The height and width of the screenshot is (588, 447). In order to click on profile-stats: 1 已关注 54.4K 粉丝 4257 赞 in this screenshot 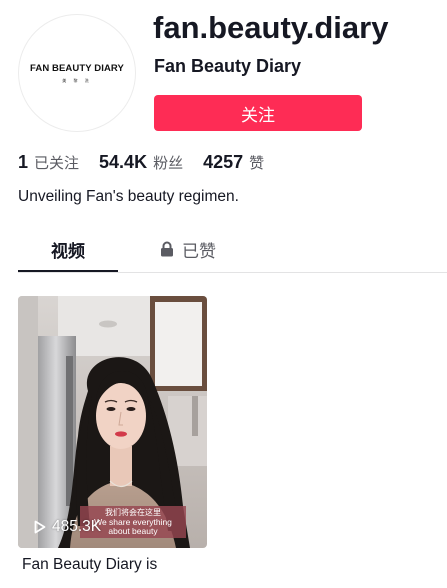, I will do `click(151, 162)`.